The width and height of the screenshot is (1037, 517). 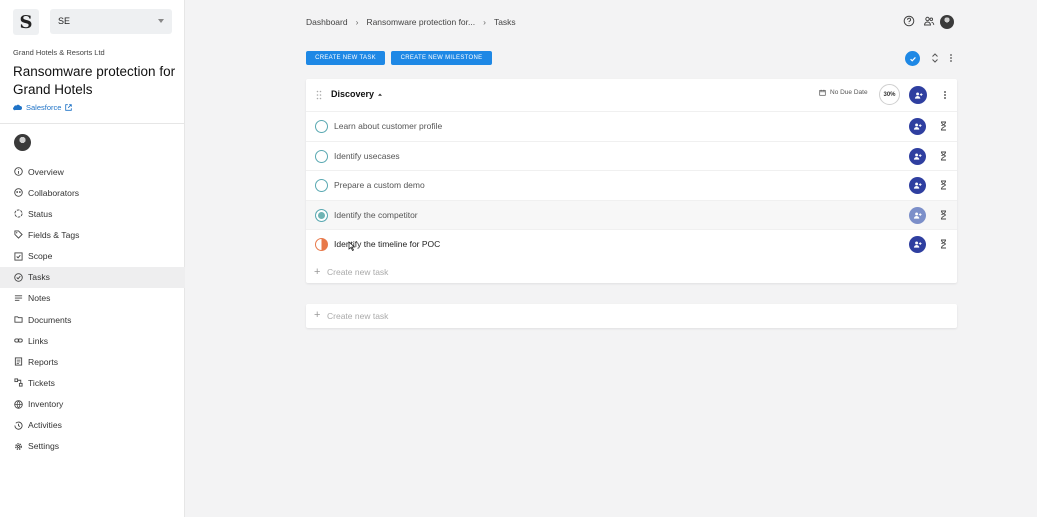 What do you see at coordinates (18, 319) in the screenshot?
I see `folder-icon` at bounding box center [18, 319].